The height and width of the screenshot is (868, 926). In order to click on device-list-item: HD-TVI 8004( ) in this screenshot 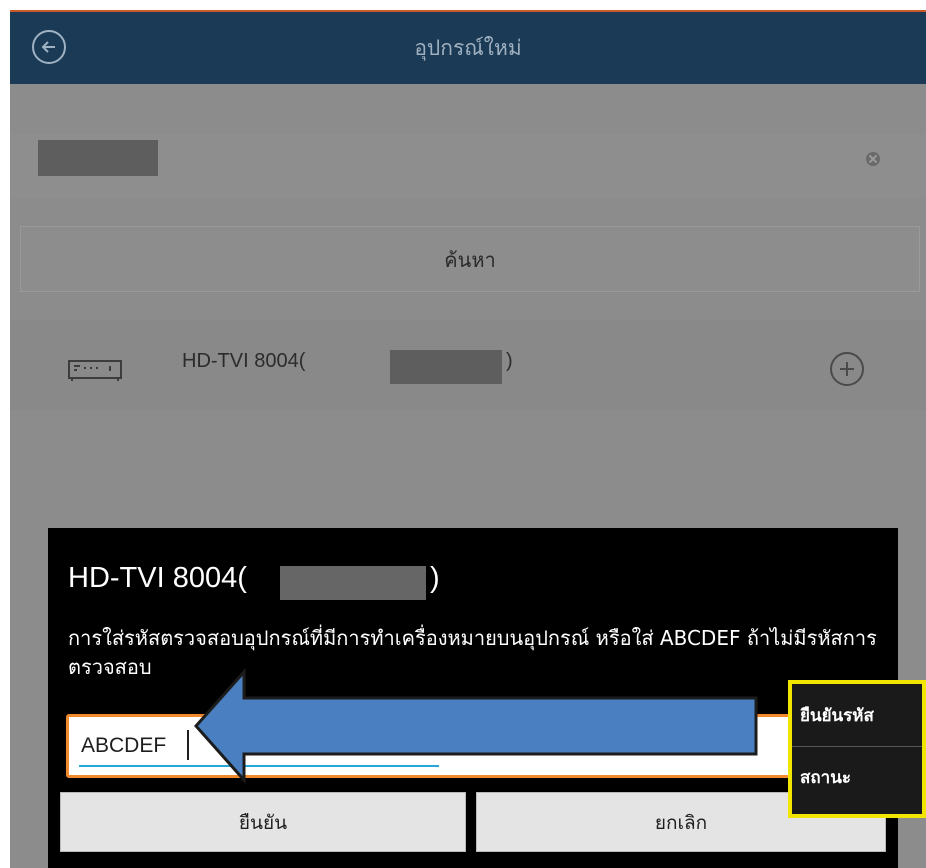, I will do `click(468, 365)`.